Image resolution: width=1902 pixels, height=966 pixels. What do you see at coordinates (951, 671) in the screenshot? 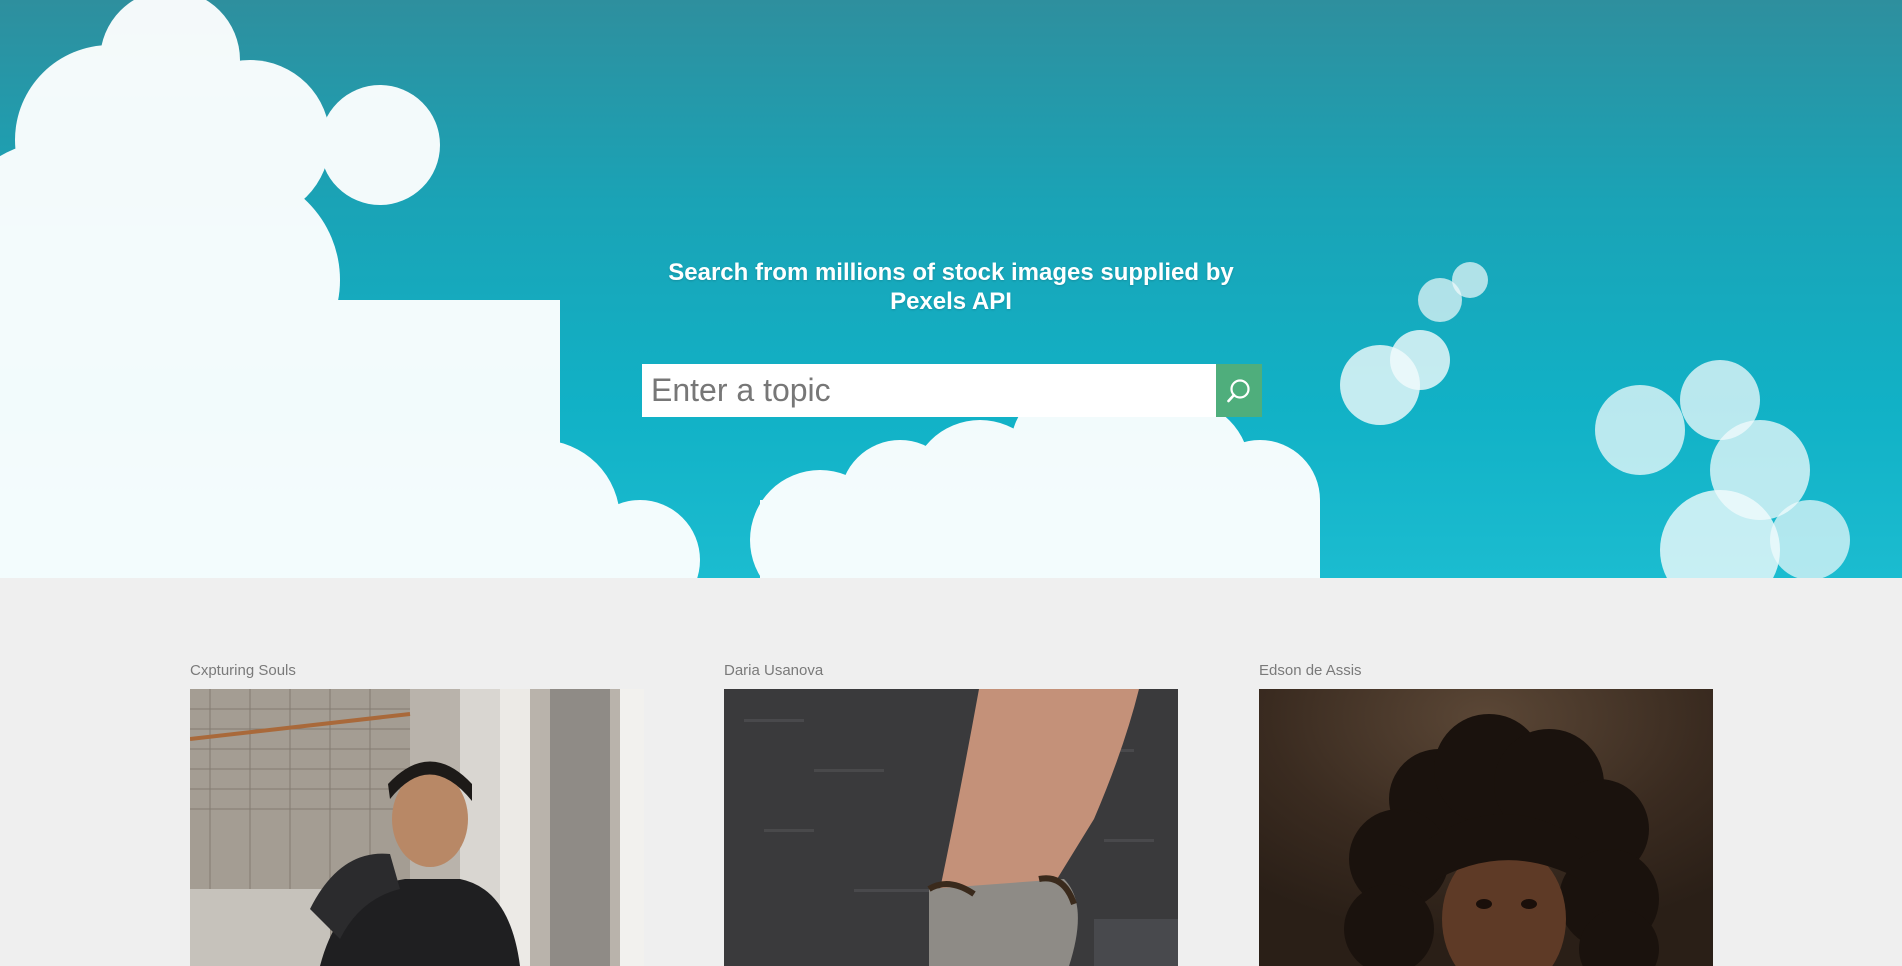
I see `photo-author: Daria Usanova` at bounding box center [951, 671].